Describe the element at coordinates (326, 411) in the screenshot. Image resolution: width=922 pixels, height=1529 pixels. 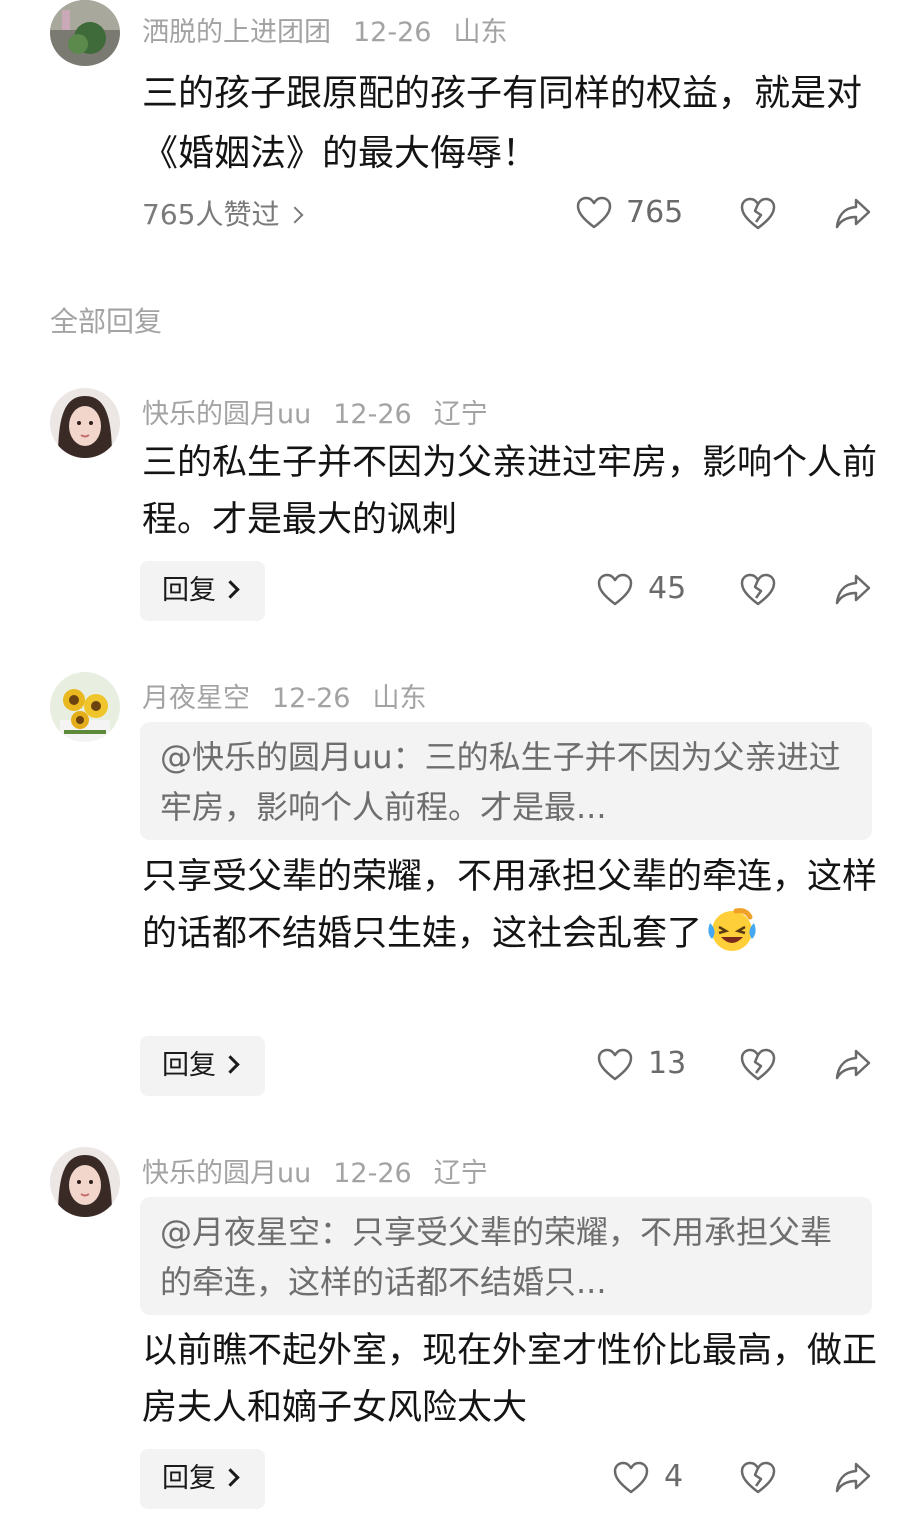
I see `reply-1-meta: 快乐的圆月uu 12-26 辽宁` at that location.